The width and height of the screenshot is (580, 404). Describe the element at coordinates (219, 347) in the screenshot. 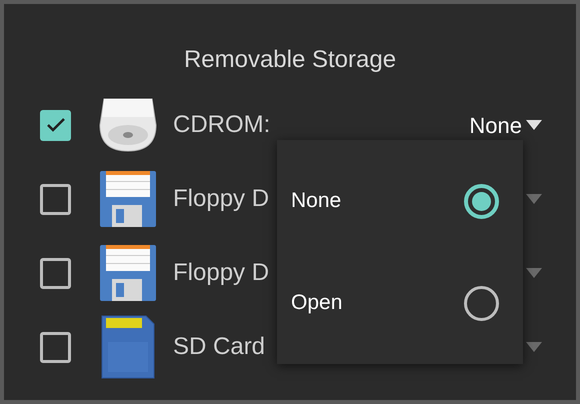

I see `device-label: SD Card` at that location.